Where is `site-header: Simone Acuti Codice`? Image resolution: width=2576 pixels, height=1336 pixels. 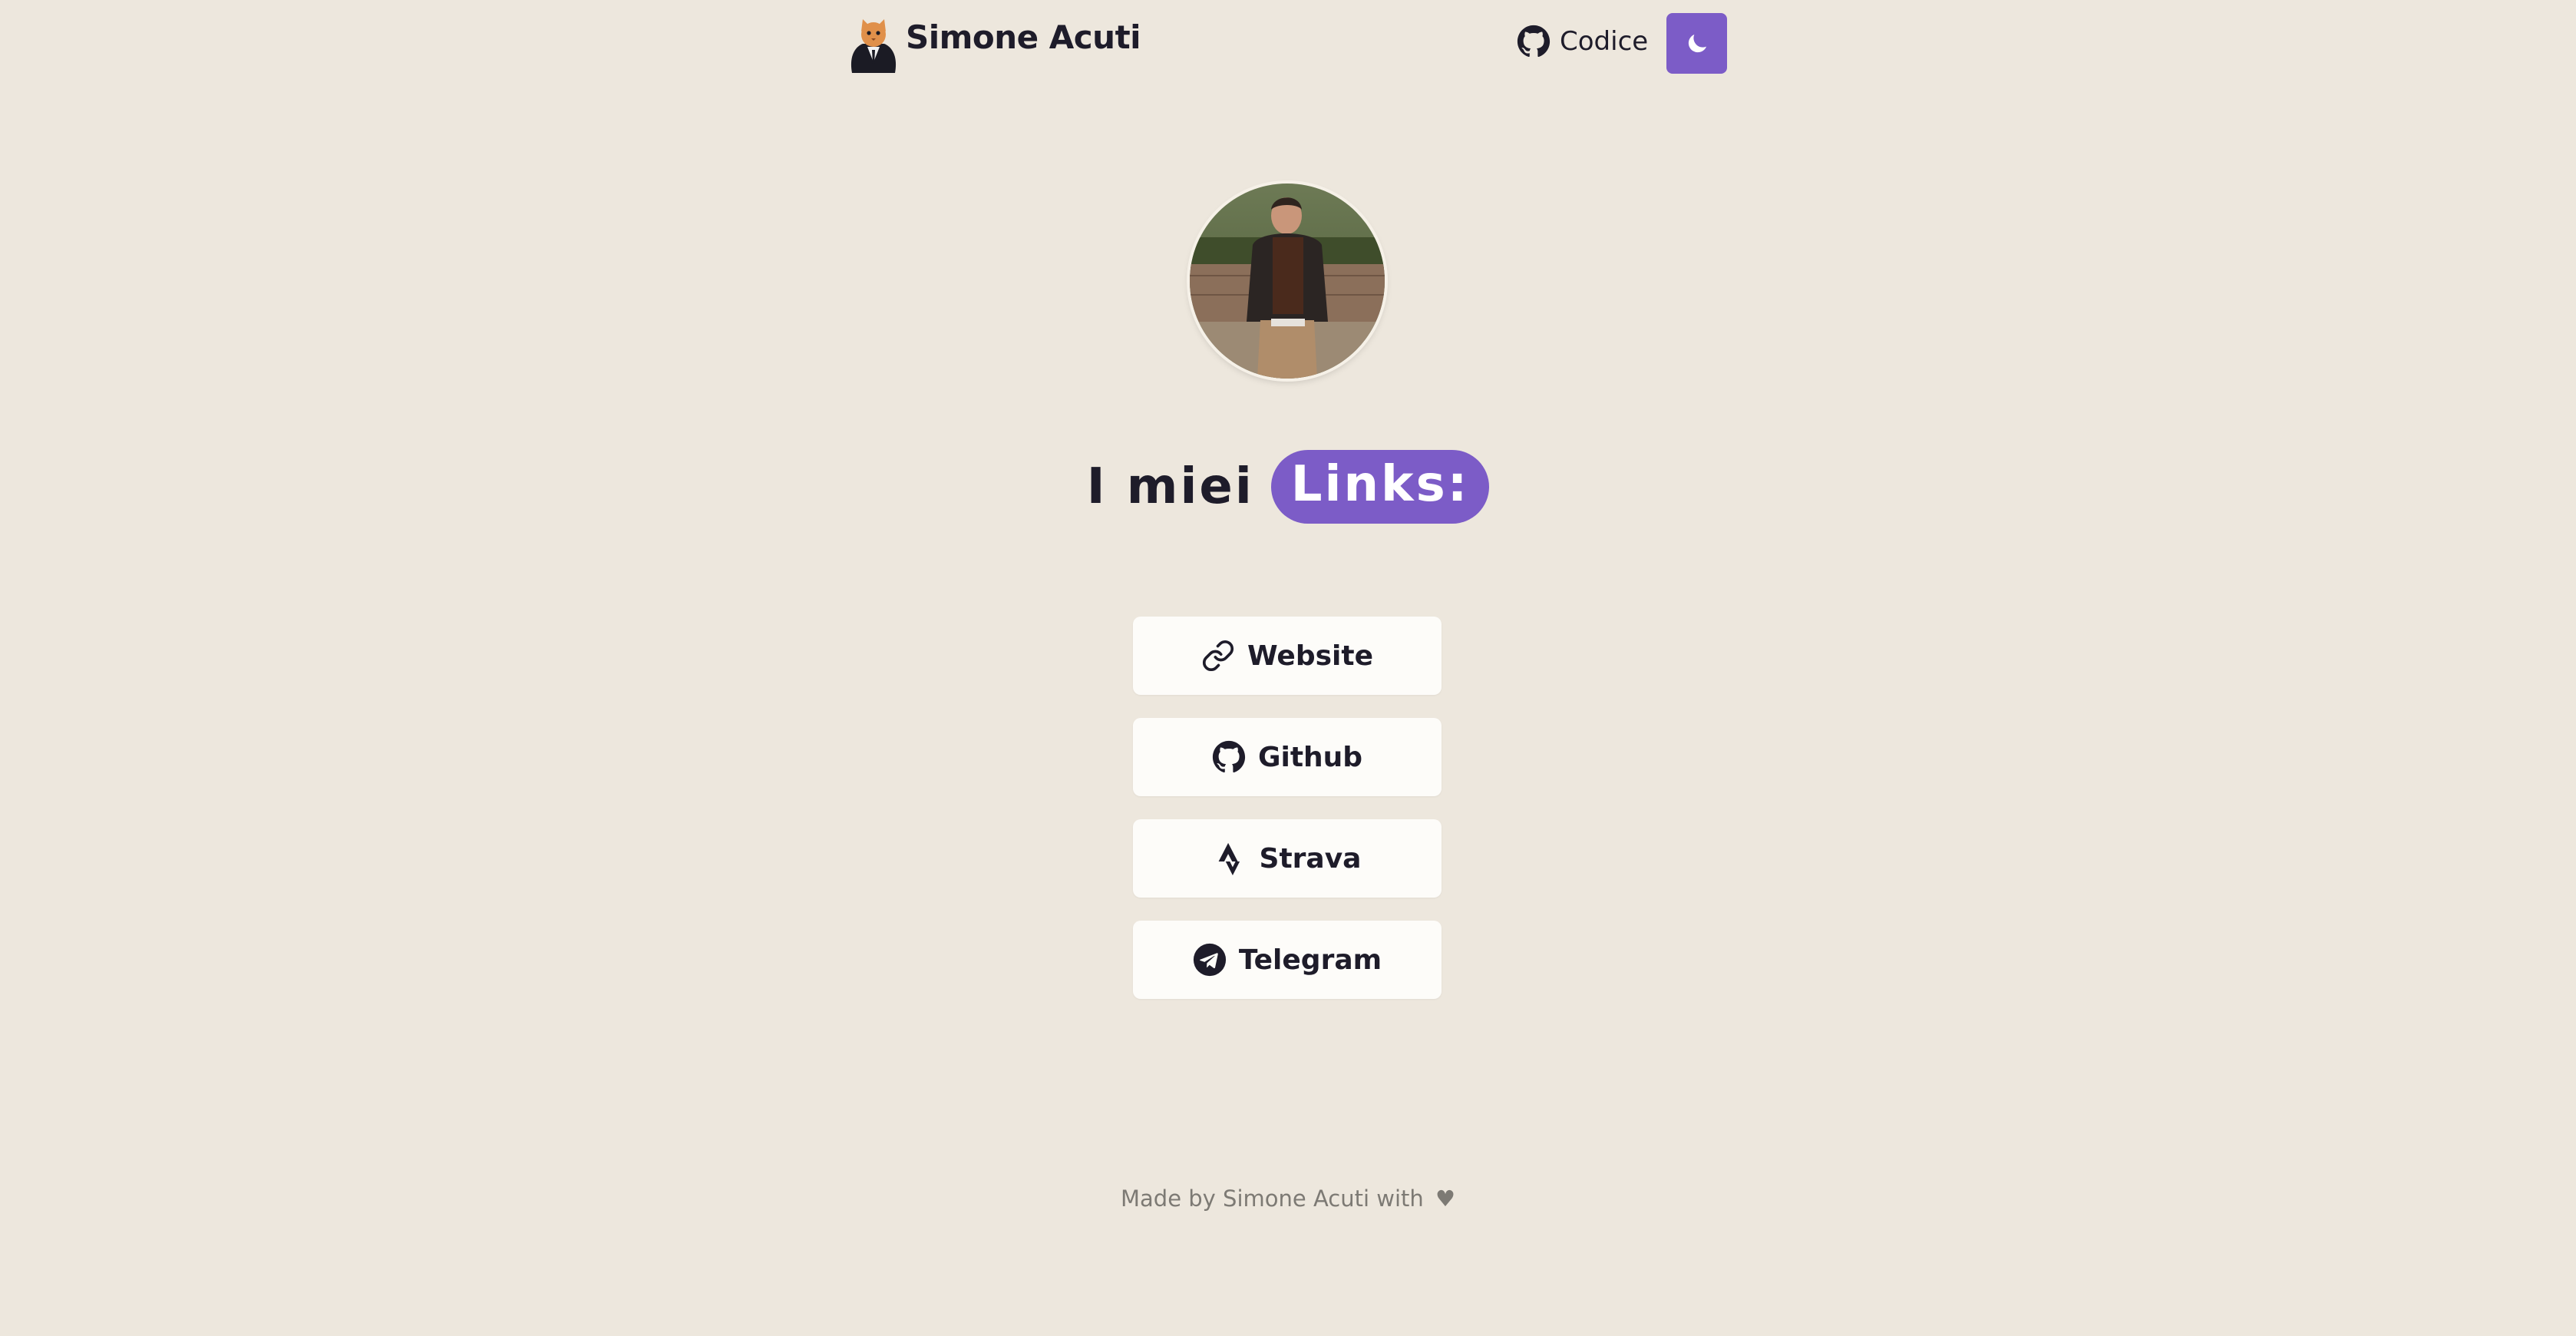
site-header: Simone Acuti Codice is located at coordinates (1285, 46).